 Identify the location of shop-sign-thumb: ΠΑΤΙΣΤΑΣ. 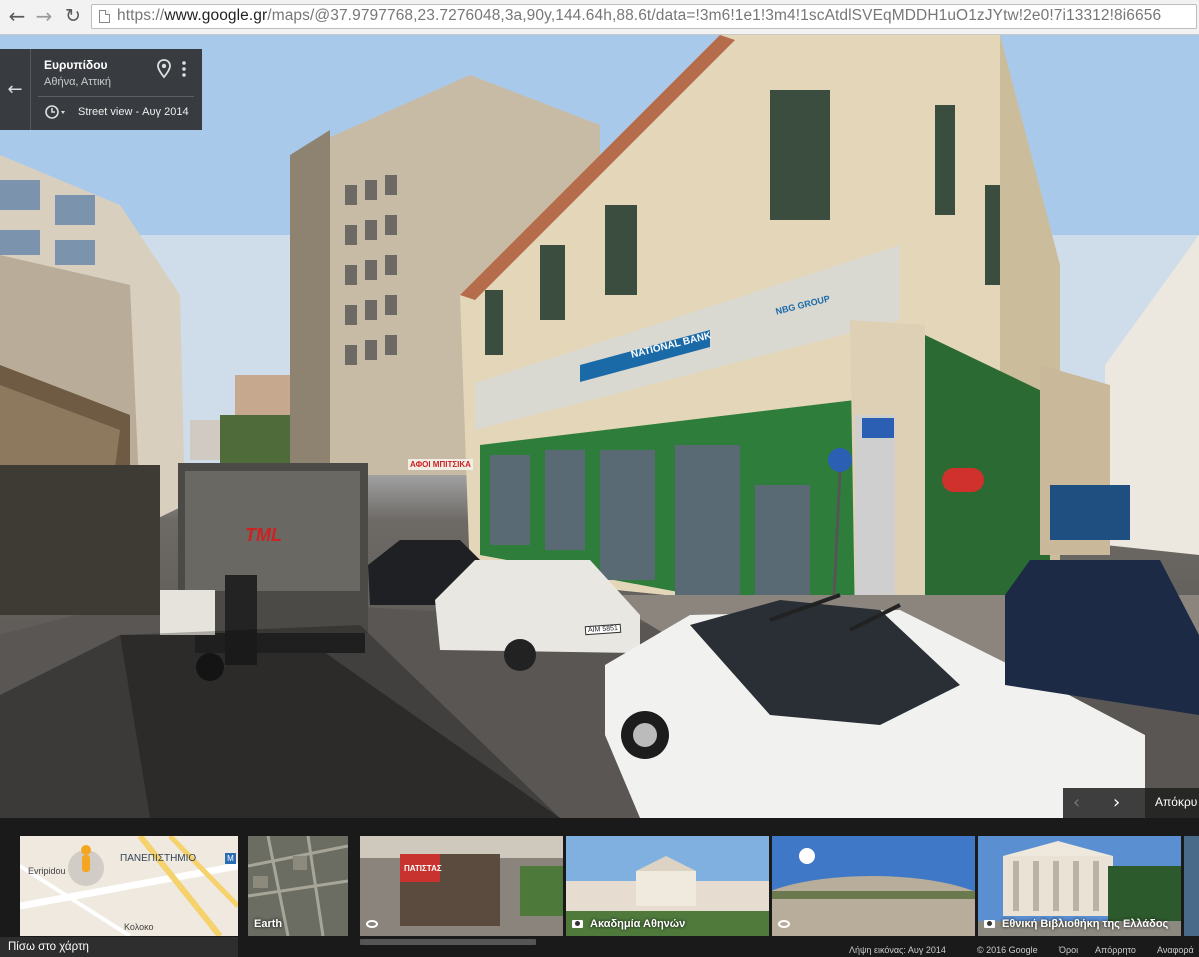
(423, 868).